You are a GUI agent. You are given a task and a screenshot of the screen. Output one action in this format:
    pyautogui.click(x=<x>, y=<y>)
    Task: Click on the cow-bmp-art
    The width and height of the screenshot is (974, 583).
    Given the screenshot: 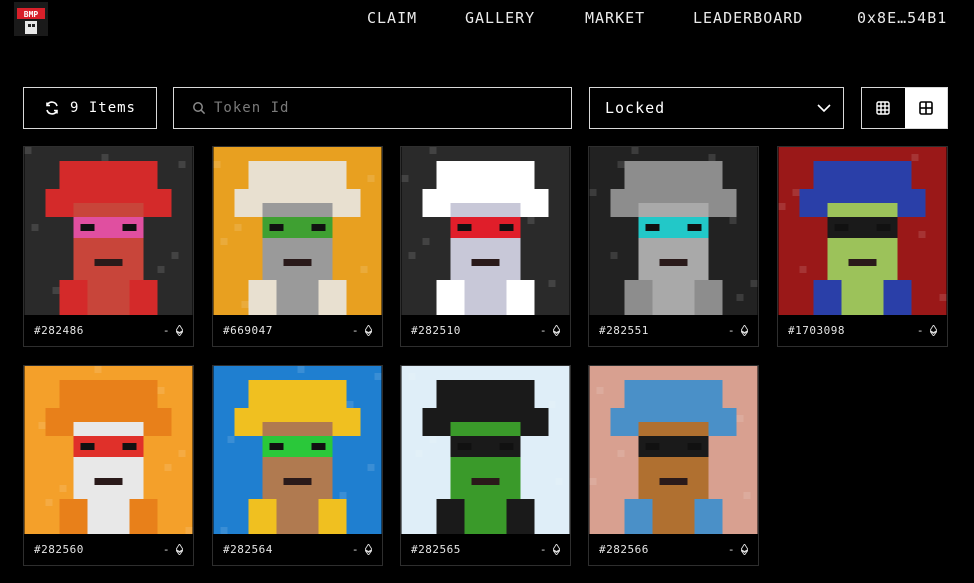 What is the action you would take?
    pyautogui.click(x=485, y=231)
    